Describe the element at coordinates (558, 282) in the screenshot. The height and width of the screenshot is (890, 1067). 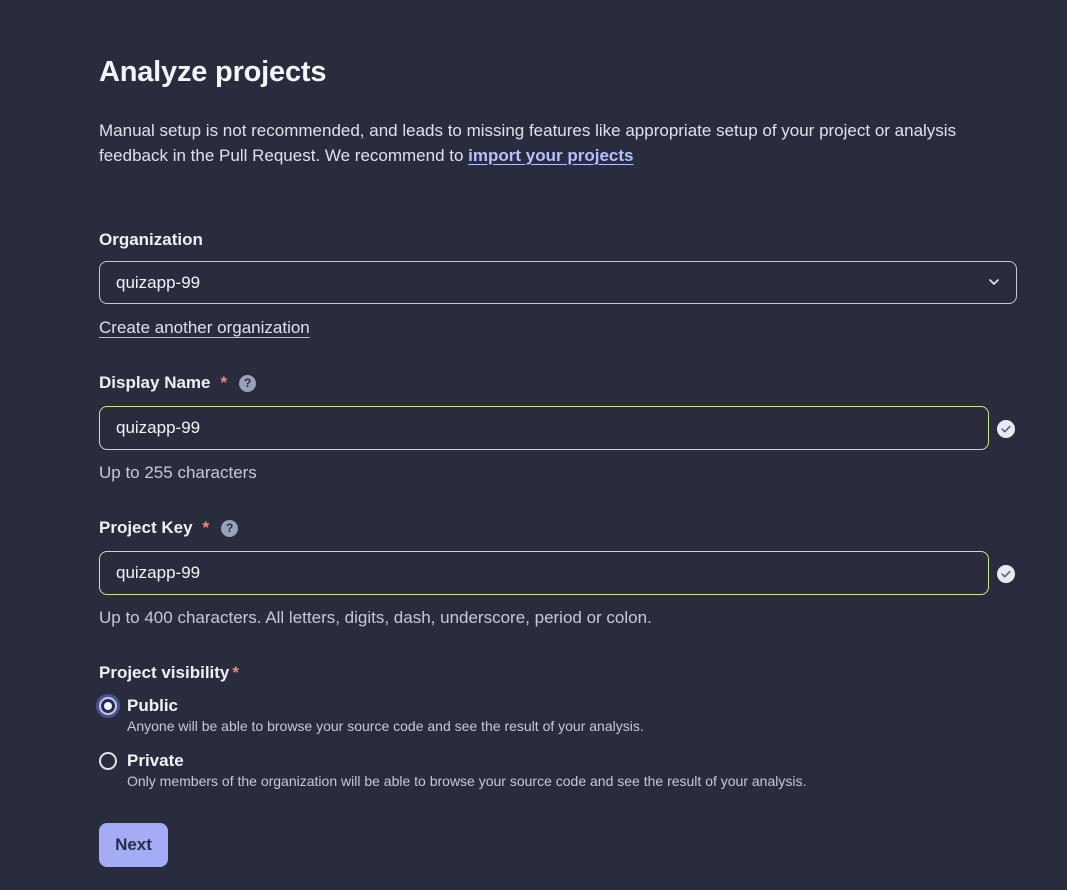
I see `organization-select: quizapp-99` at that location.